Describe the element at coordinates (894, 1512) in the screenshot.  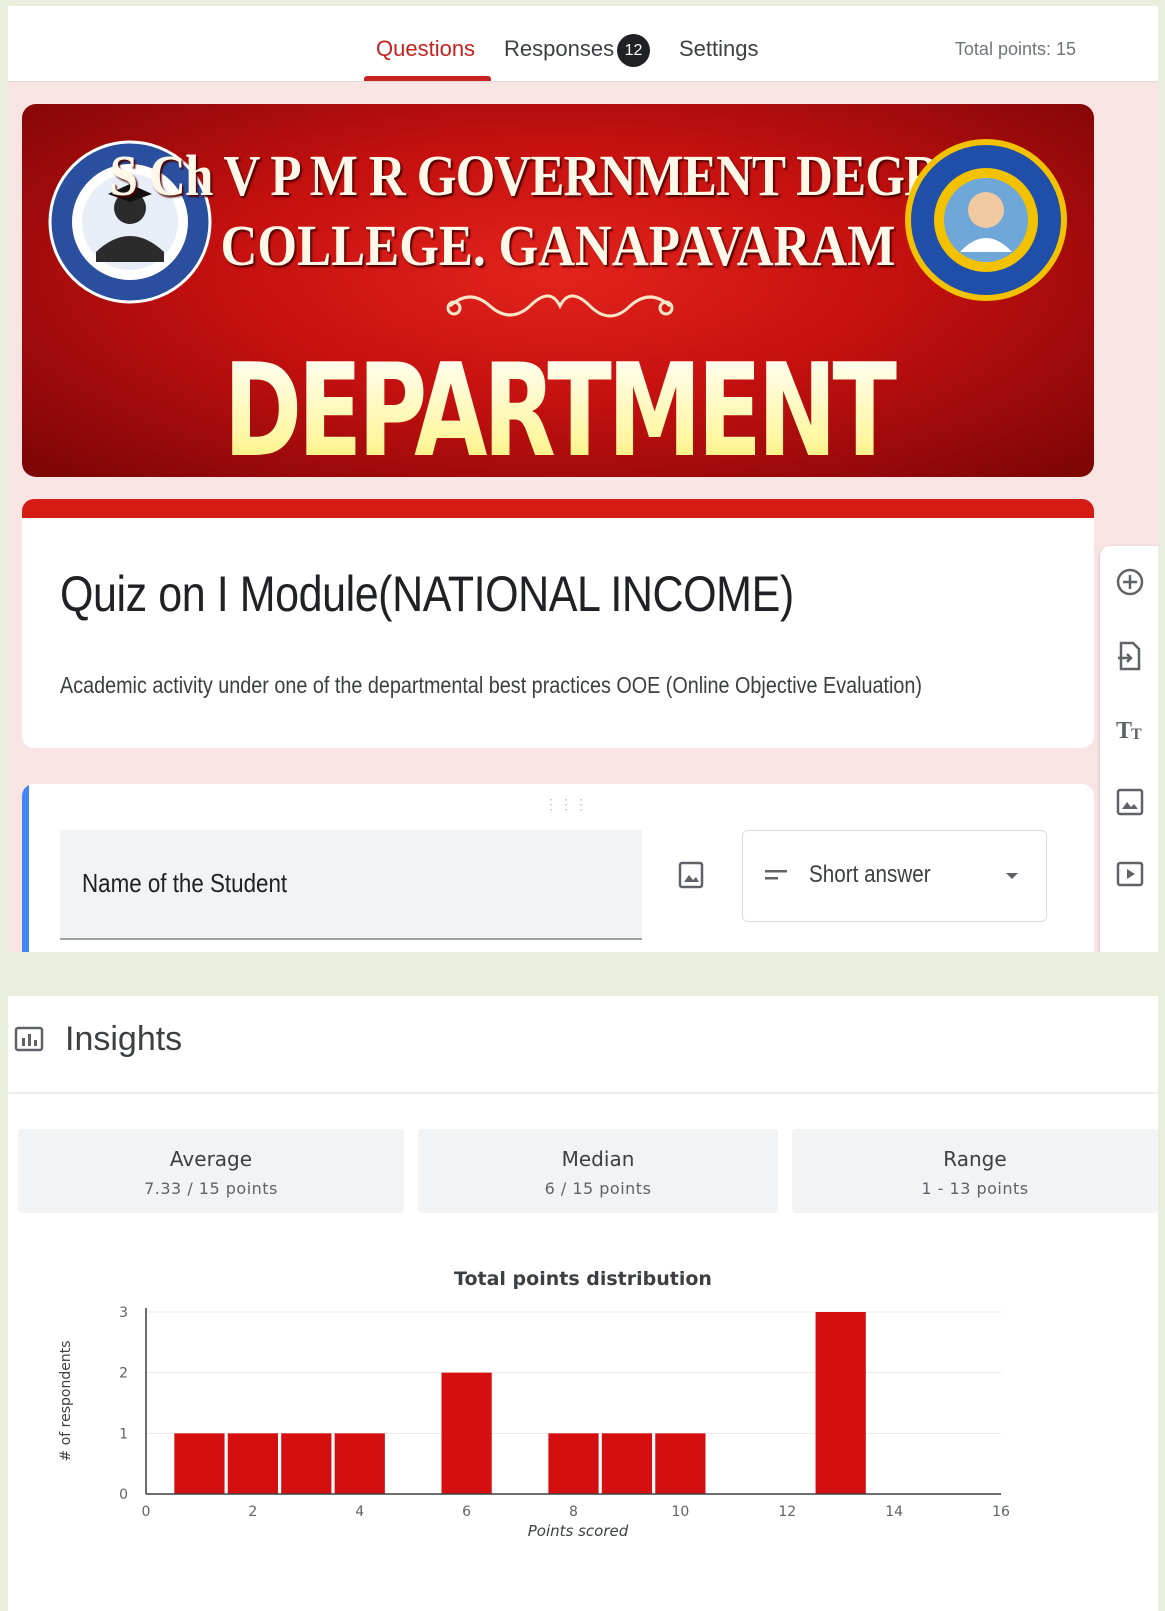
I see `x-tick-label: 14` at that location.